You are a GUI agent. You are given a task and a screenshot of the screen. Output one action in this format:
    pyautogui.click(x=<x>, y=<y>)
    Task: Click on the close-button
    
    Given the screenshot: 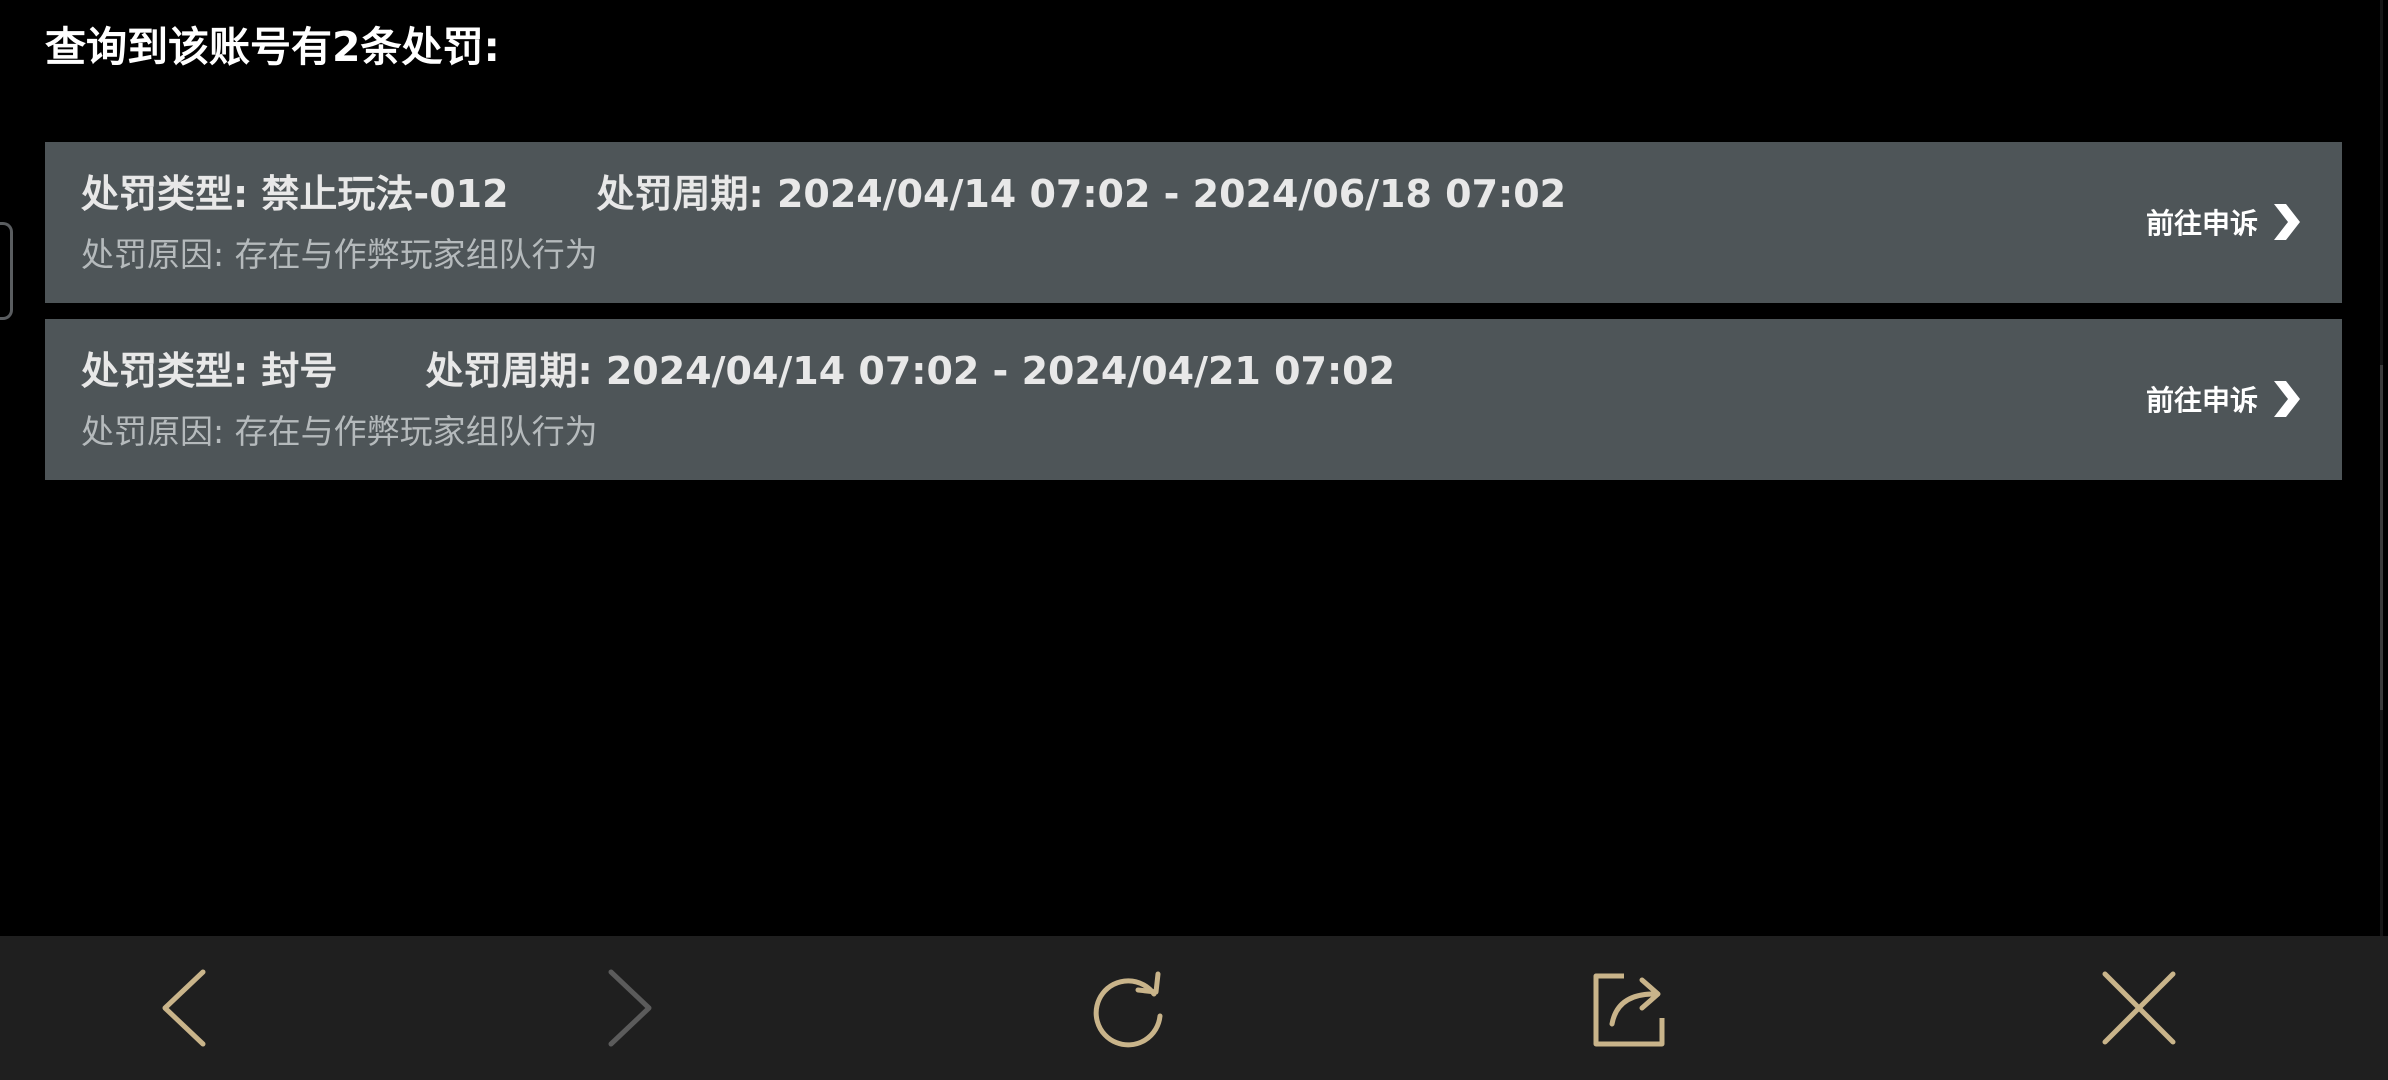 What is the action you would take?
    pyautogui.click(x=2139, y=1008)
    